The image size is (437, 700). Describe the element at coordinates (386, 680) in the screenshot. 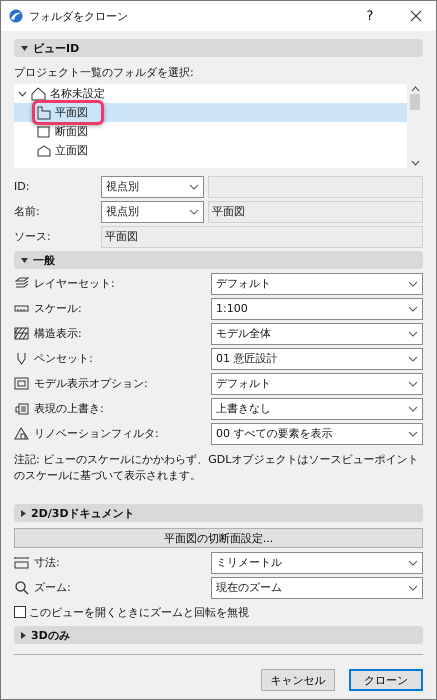

I see `dialog-button: クローン` at that location.